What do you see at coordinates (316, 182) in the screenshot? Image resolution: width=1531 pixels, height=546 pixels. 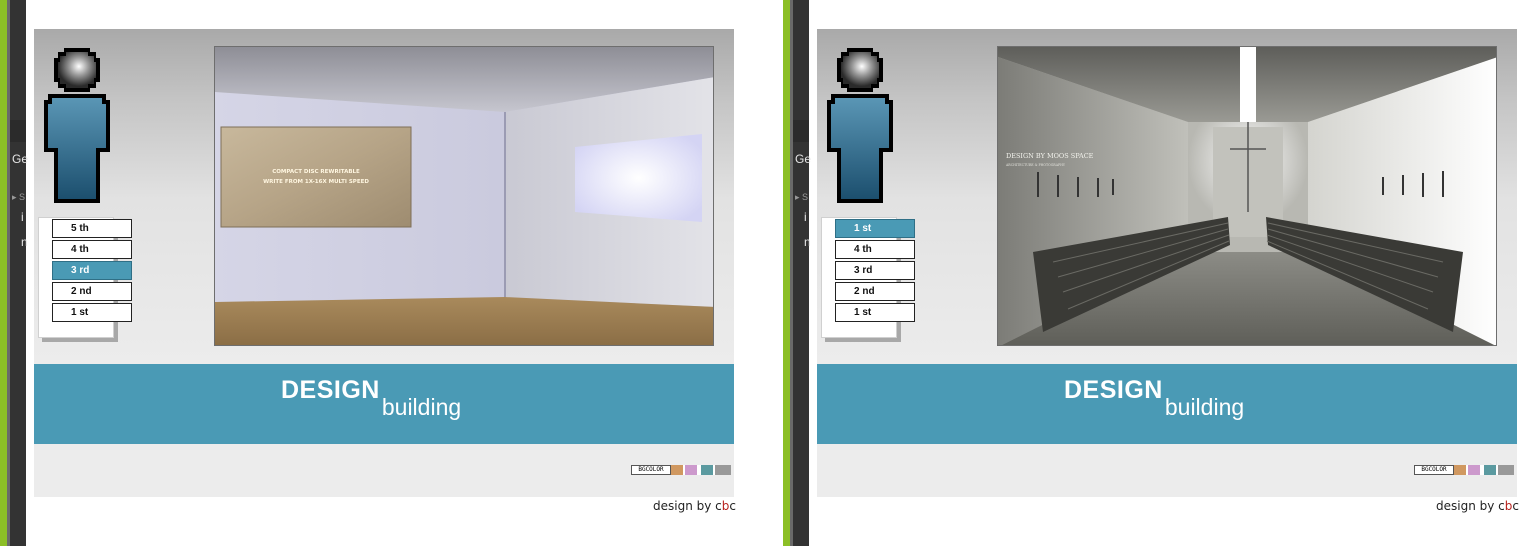 I see `photo-engraving-line2: WRITE FROM 1X-16X MULTI SPEED` at bounding box center [316, 182].